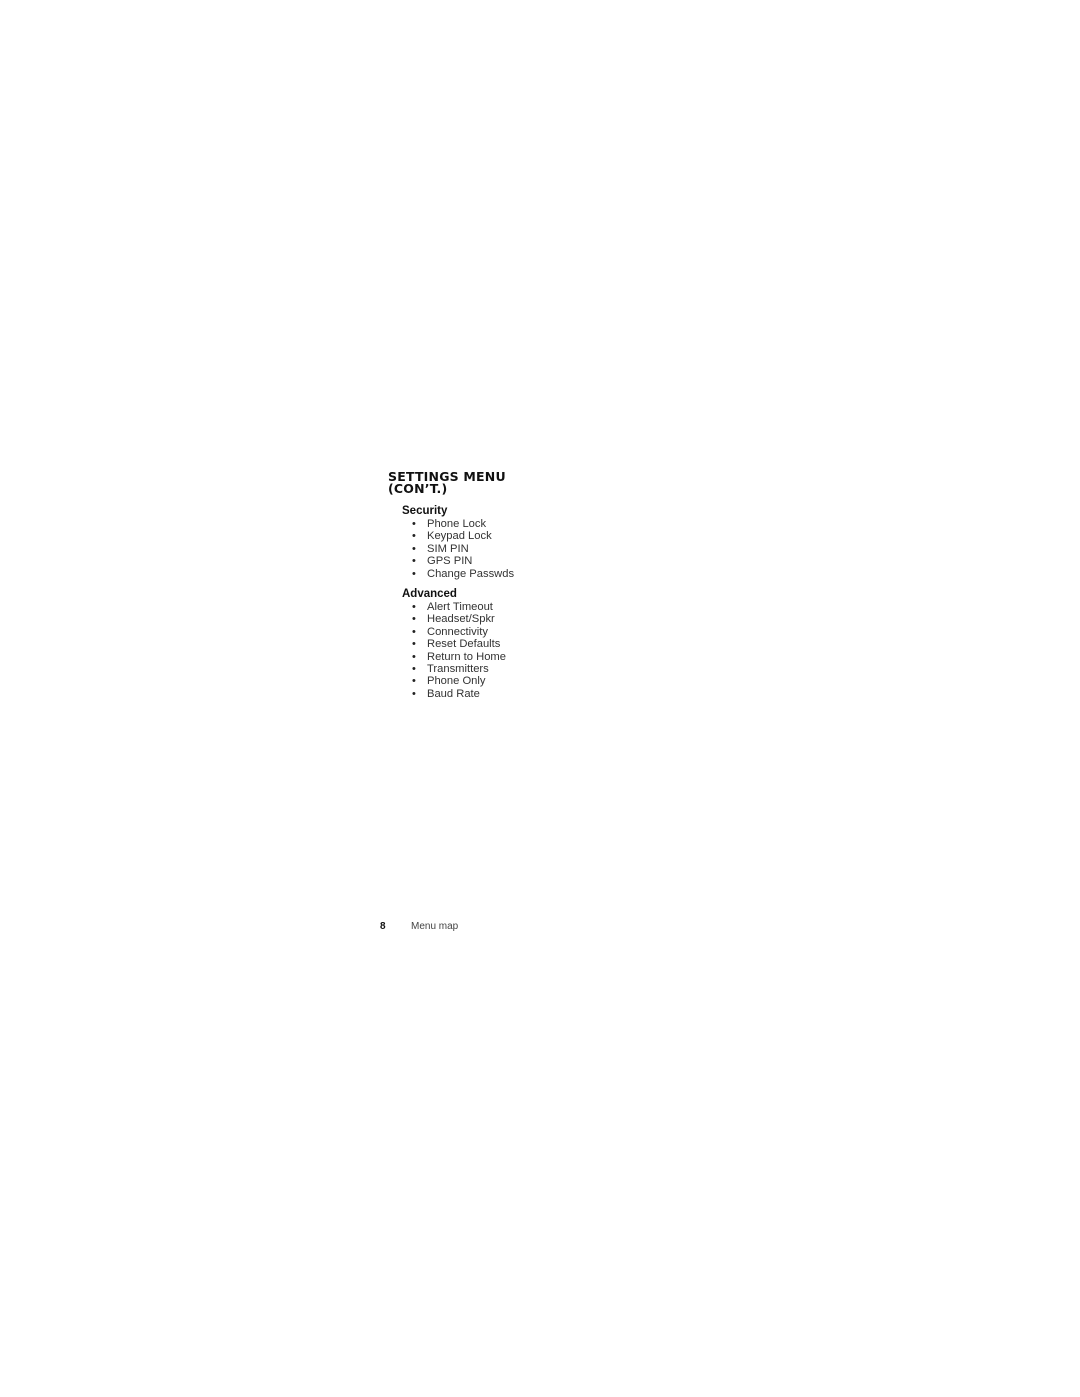 This screenshot has width=1080, height=1397. I want to click on list-item: • Alert Timeout, so click(452, 607).